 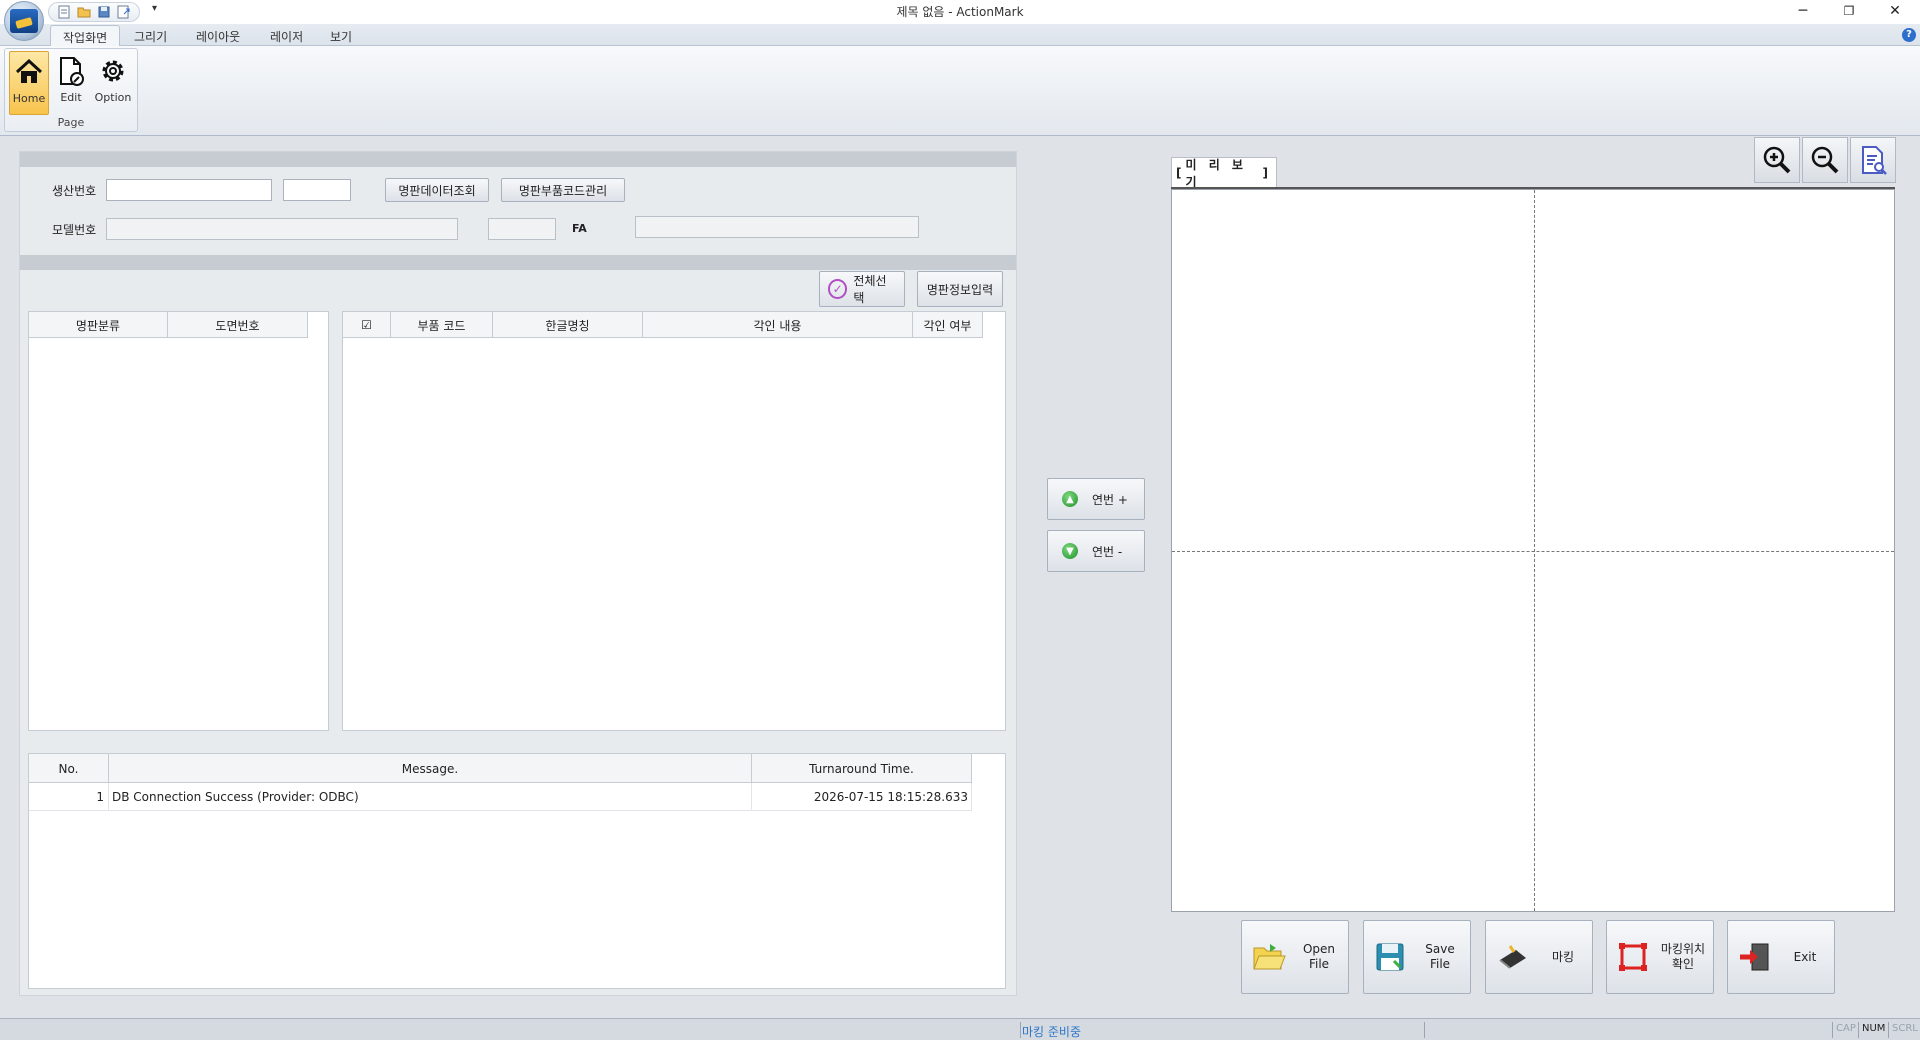 I want to click on category-grid: 명판분류 도면번호, so click(x=178, y=521).